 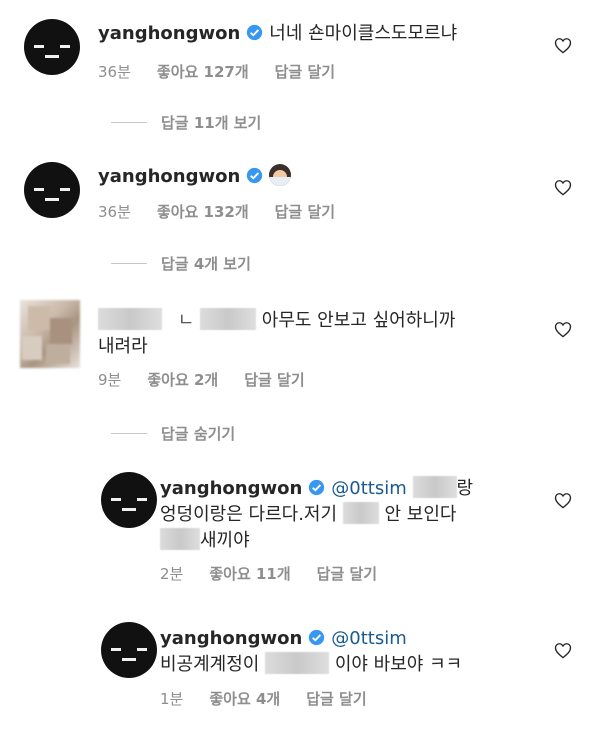 I want to click on comment-text: 너네 숀마이클스도모르냐, so click(x=363, y=33).